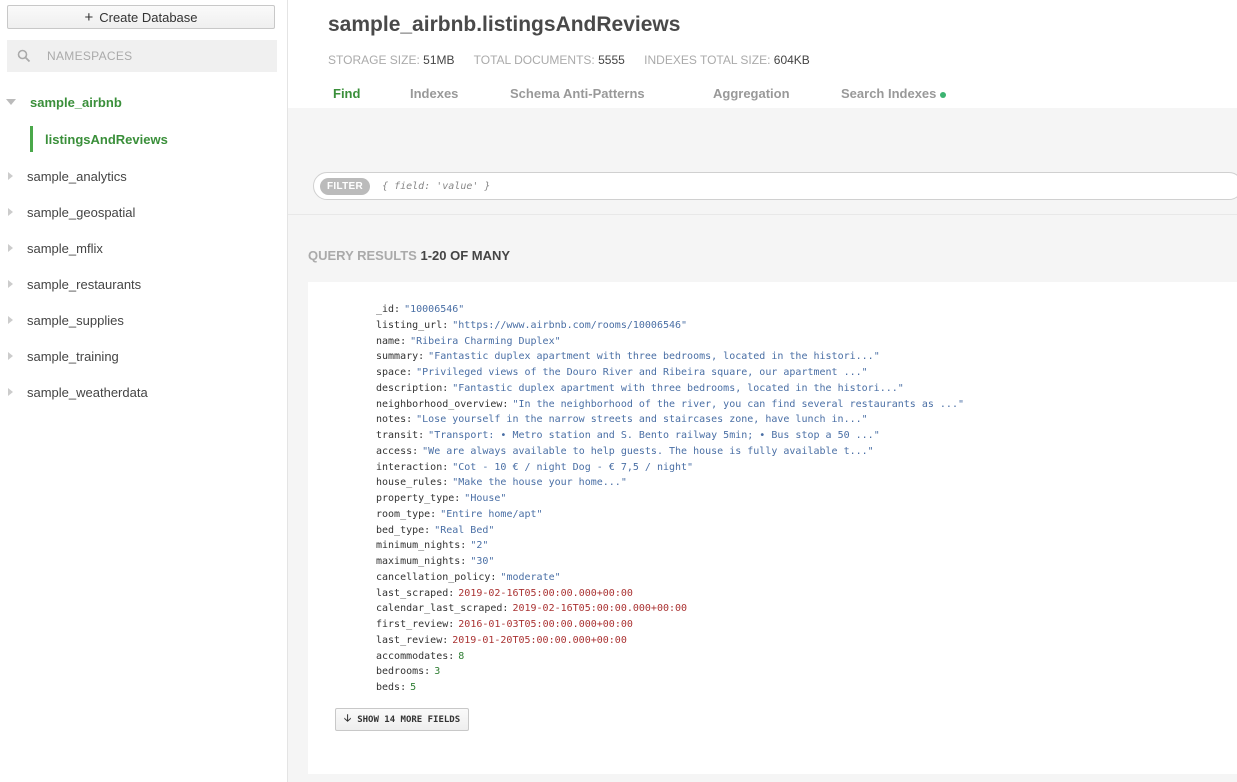 The width and height of the screenshot is (1237, 782). Describe the element at coordinates (143, 139) in the screenshot. I see `sidebar-item-listings-and-reviews: listingsAndReviews` at that location.